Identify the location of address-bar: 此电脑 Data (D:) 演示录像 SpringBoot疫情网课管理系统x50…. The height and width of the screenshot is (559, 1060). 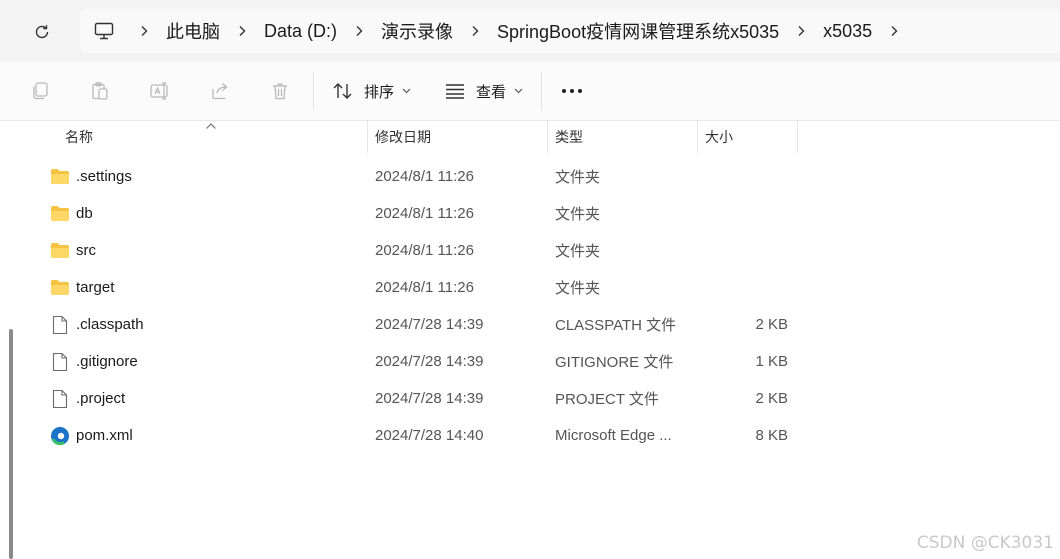
(570, 31).